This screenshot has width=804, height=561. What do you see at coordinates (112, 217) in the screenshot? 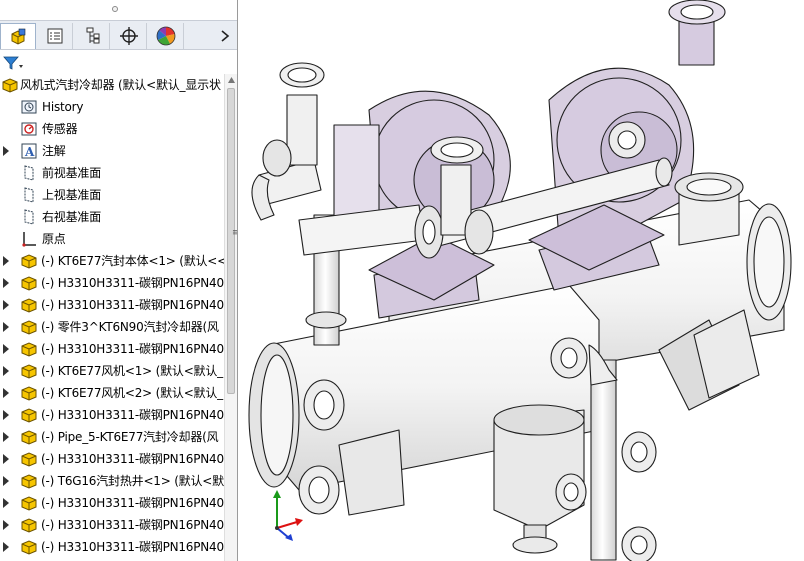
I see `tree-item-right-plane: 右视基准面` at bounding box center [112, 217].